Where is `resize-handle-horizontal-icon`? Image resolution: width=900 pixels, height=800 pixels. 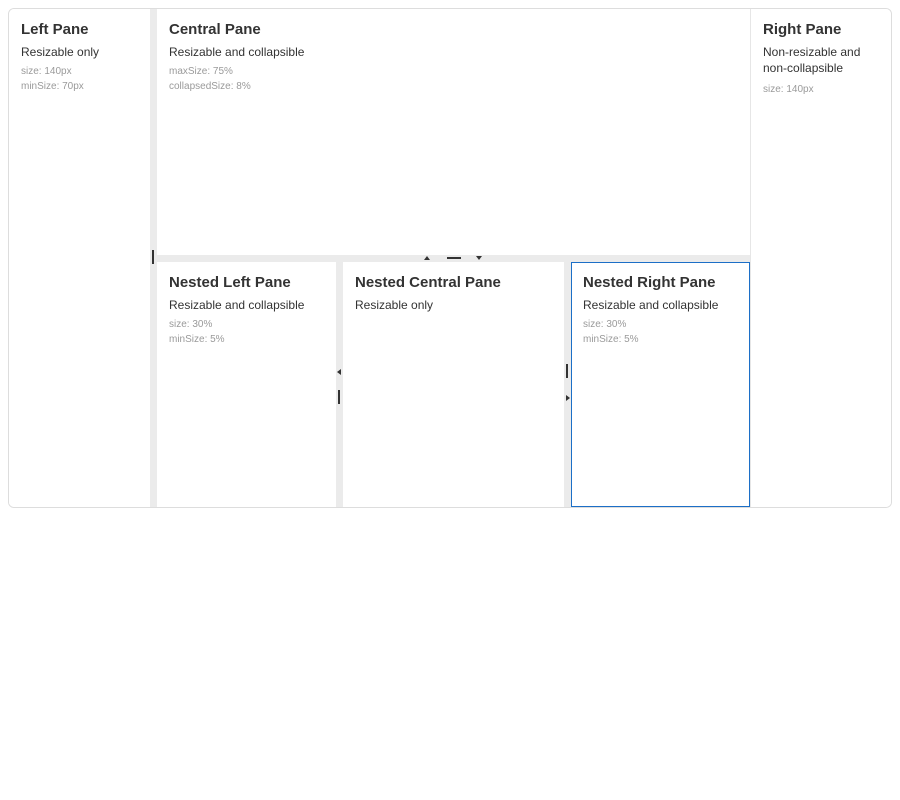 resize-handle-horizontal-icon is located at coordinates (454, 258).